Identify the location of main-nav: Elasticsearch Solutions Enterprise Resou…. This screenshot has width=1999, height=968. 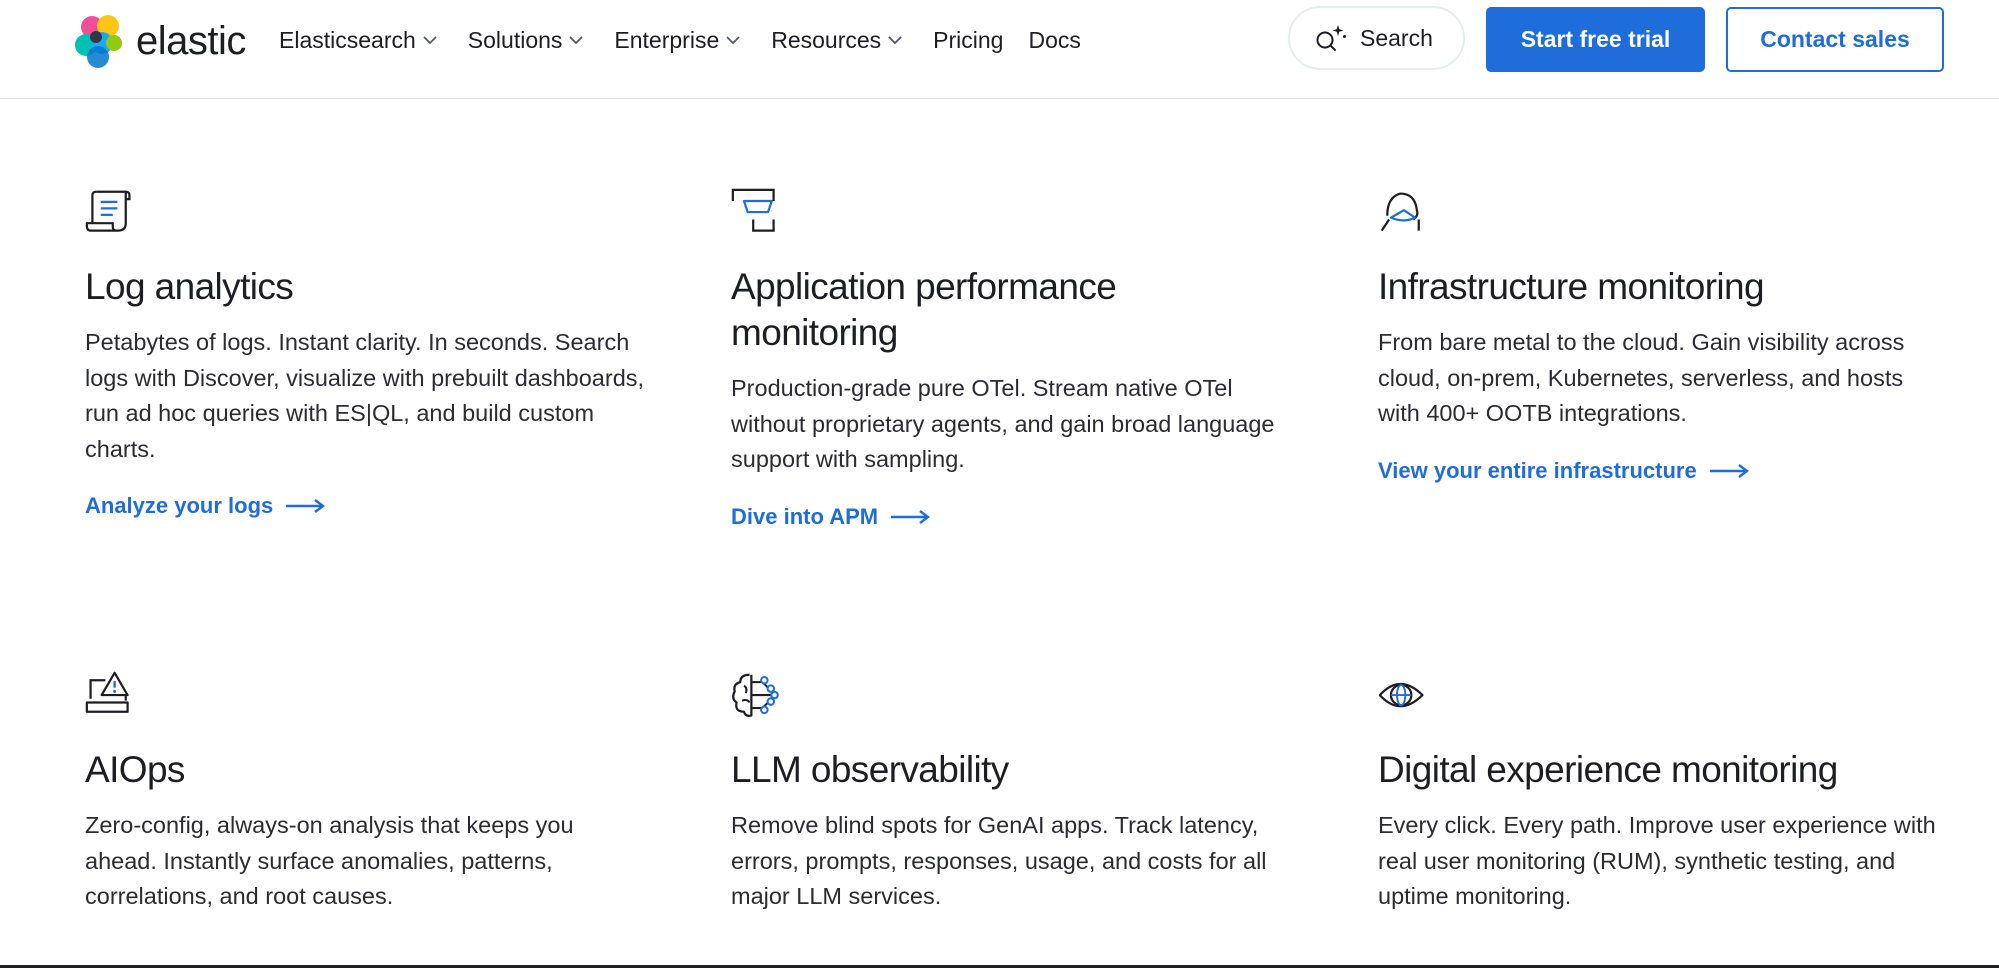
(692, 40).